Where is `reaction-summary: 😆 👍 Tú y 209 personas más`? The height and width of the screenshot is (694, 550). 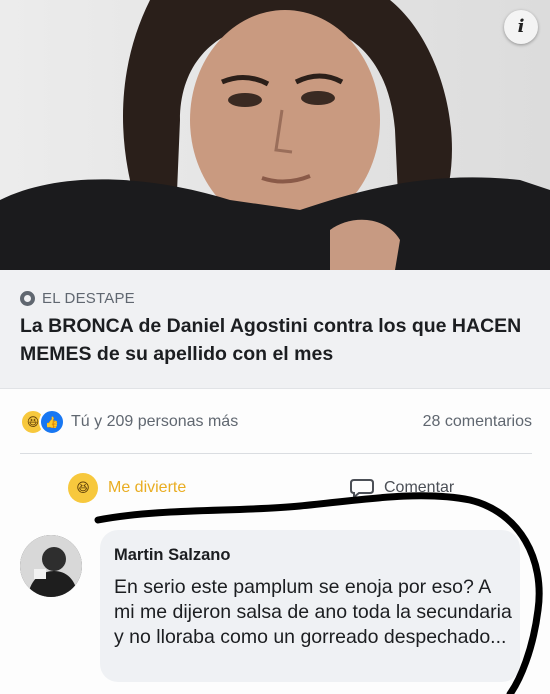 reaction-summary: 😆 👍 Tú y 209 personas más is located at coordinates (129, 422).